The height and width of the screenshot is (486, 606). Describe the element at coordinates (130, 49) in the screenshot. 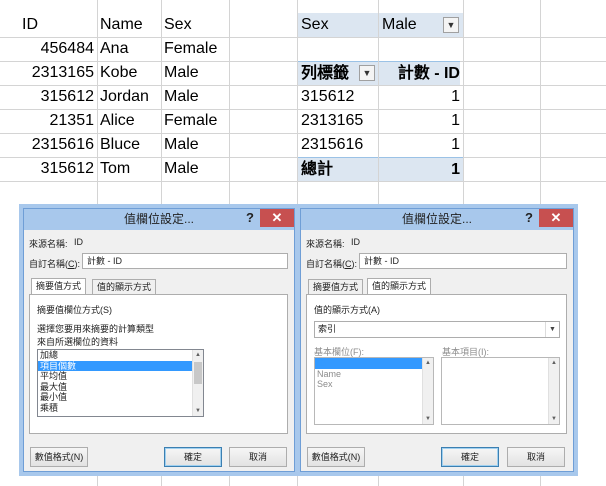

I see `cell-name: Ana` at that location.